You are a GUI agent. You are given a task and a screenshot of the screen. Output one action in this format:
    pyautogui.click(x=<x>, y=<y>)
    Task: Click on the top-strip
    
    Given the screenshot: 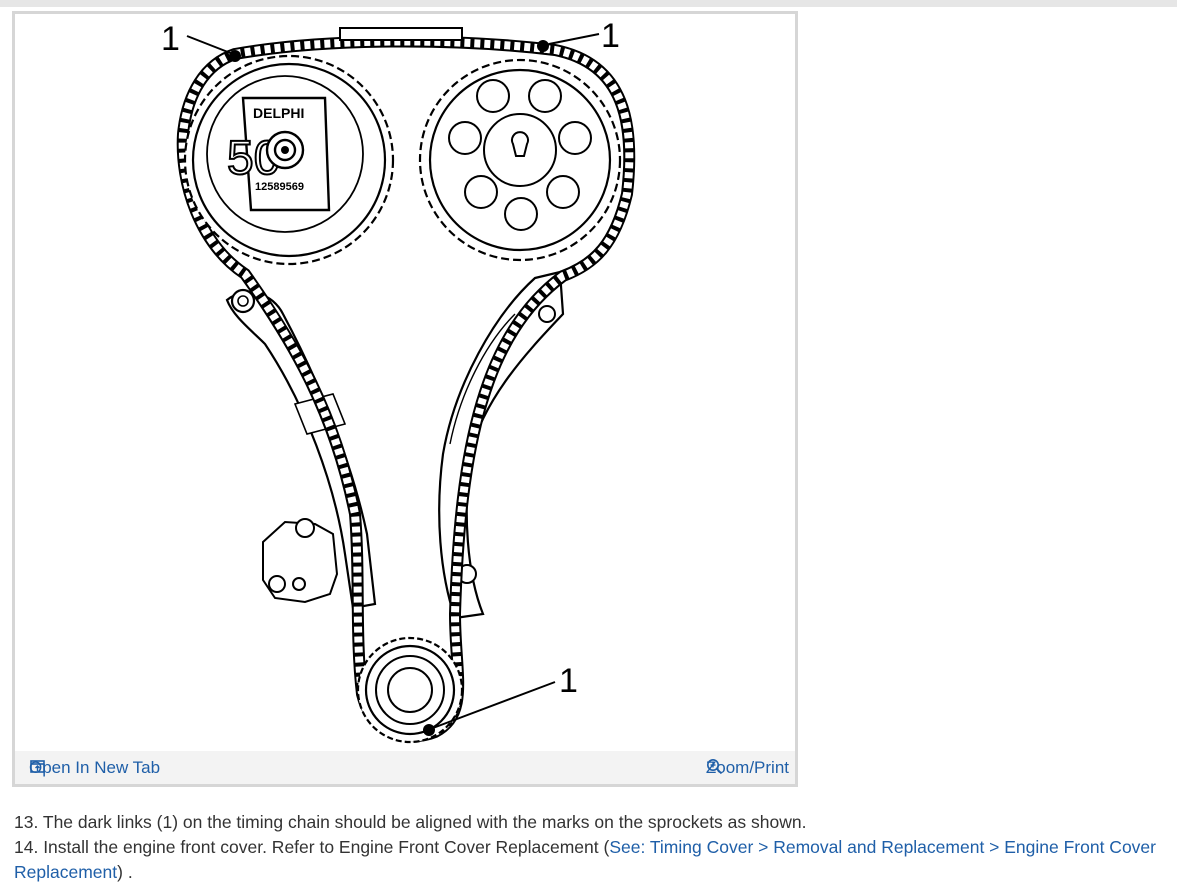 What is the action you would take?
    pyautogui.click(x=588, y=3)
    